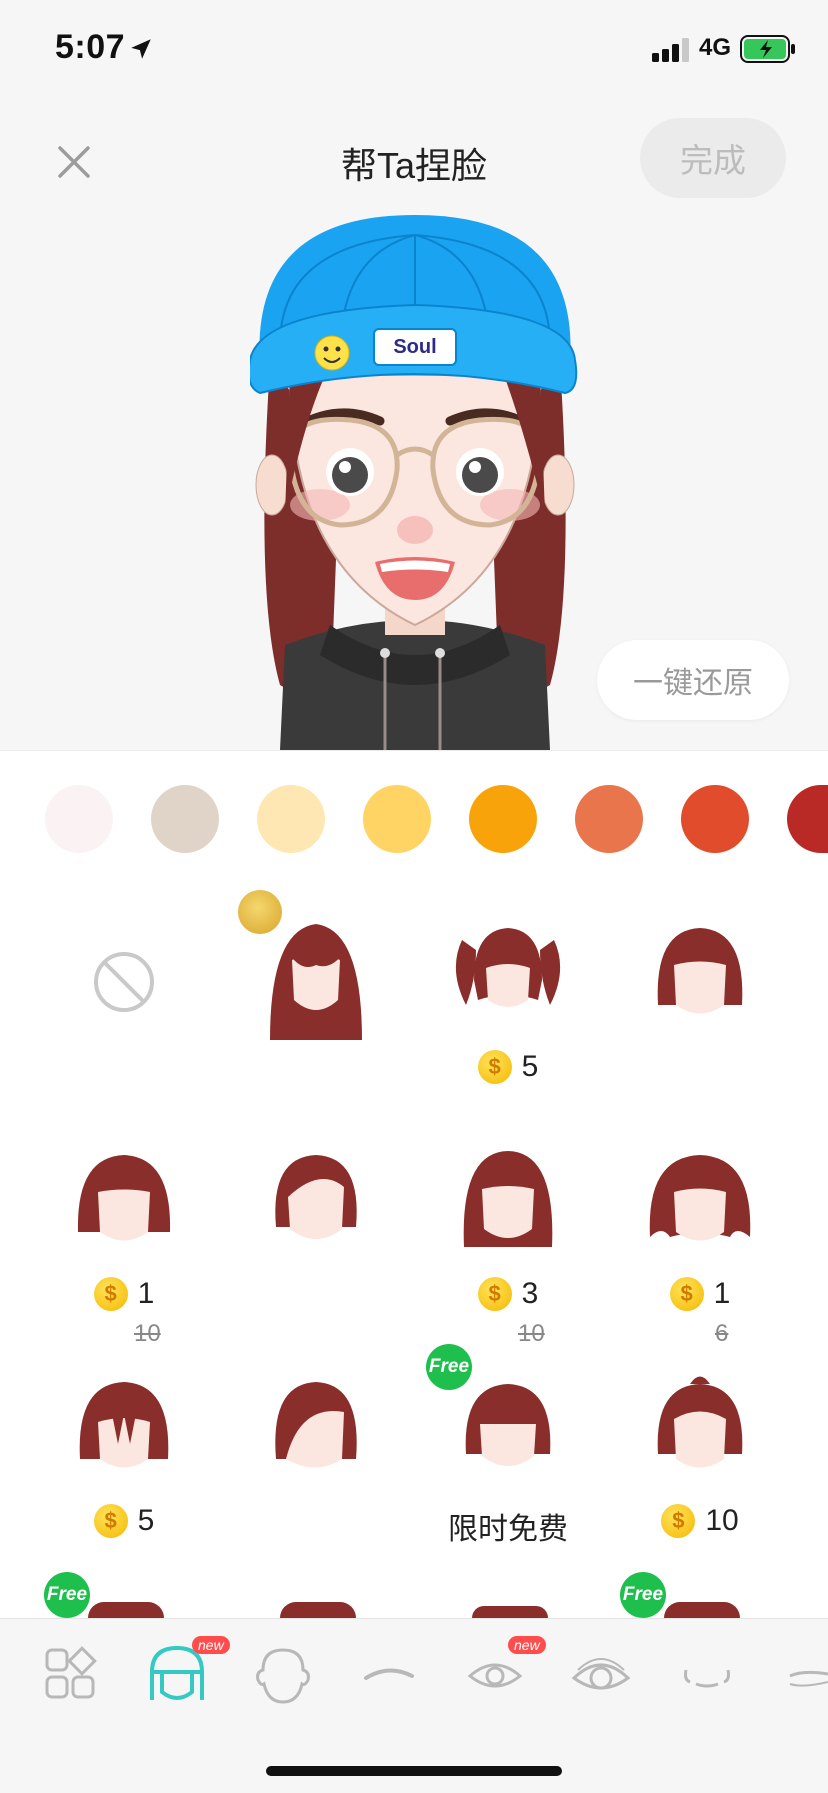 The height and width of the screenshot is (1793, 828). Describe the element at coordinates (715, 47) in the screenshot. I see `network-label: 4G` at that location.